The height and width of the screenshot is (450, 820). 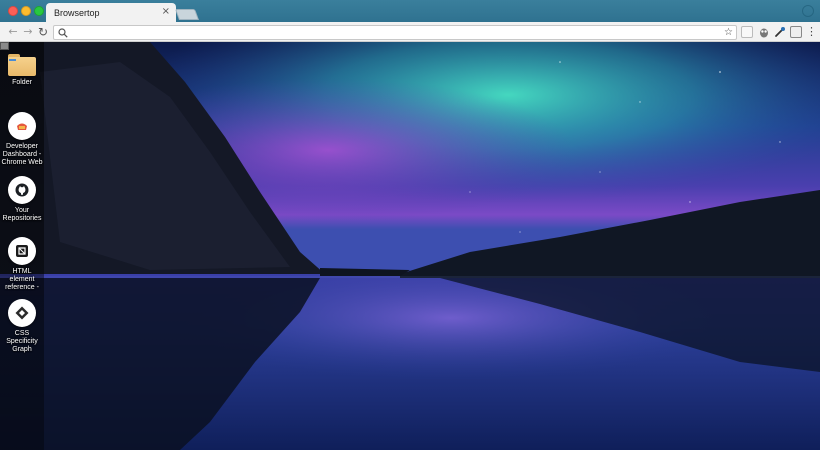 What do you see at coordinates (22, 341) in the screenshot?
I see `desktop-item-label: CSS Specificity Graph` at bounding box center [22, 341].